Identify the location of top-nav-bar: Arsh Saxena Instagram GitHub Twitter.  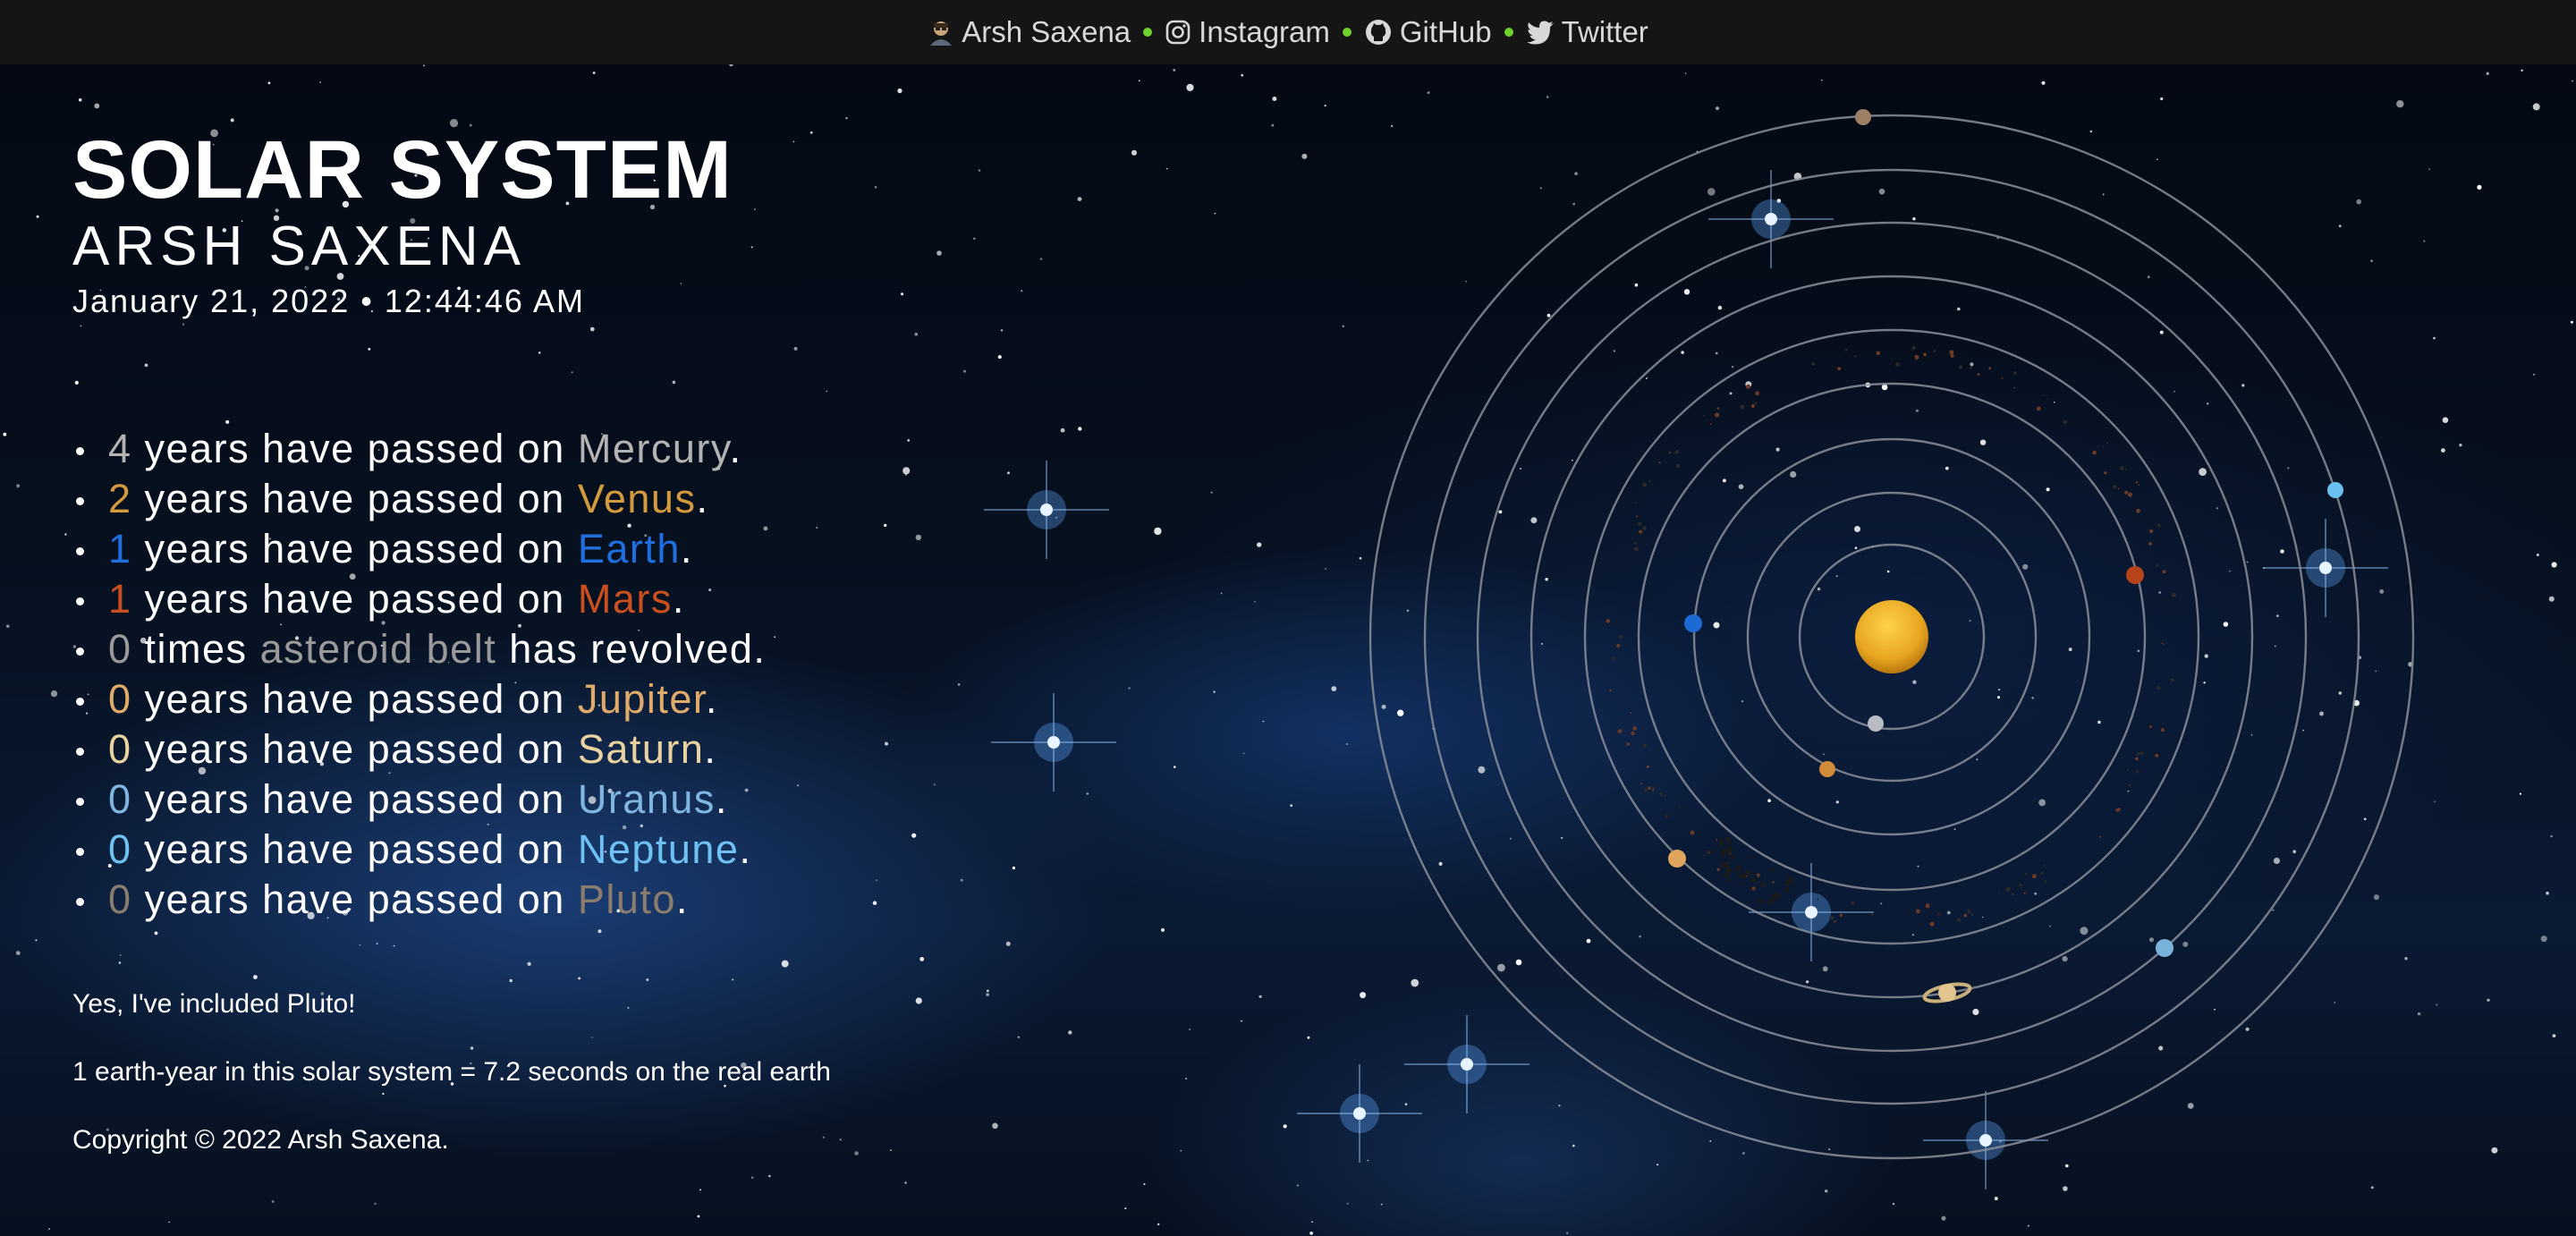
(1288, 32).